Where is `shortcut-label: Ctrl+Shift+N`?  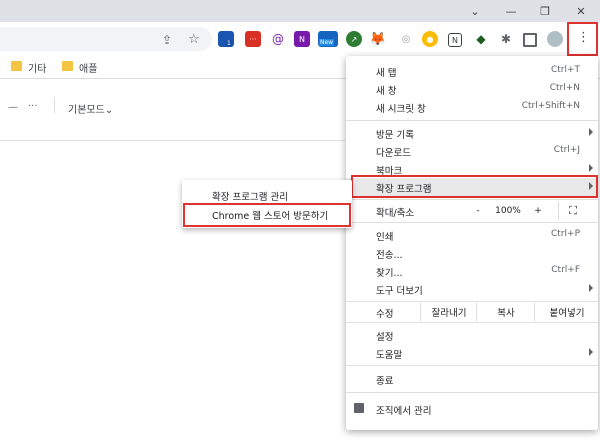 shortcut-label: Ctrl+Shift+N is located at coordinates (550, 106).